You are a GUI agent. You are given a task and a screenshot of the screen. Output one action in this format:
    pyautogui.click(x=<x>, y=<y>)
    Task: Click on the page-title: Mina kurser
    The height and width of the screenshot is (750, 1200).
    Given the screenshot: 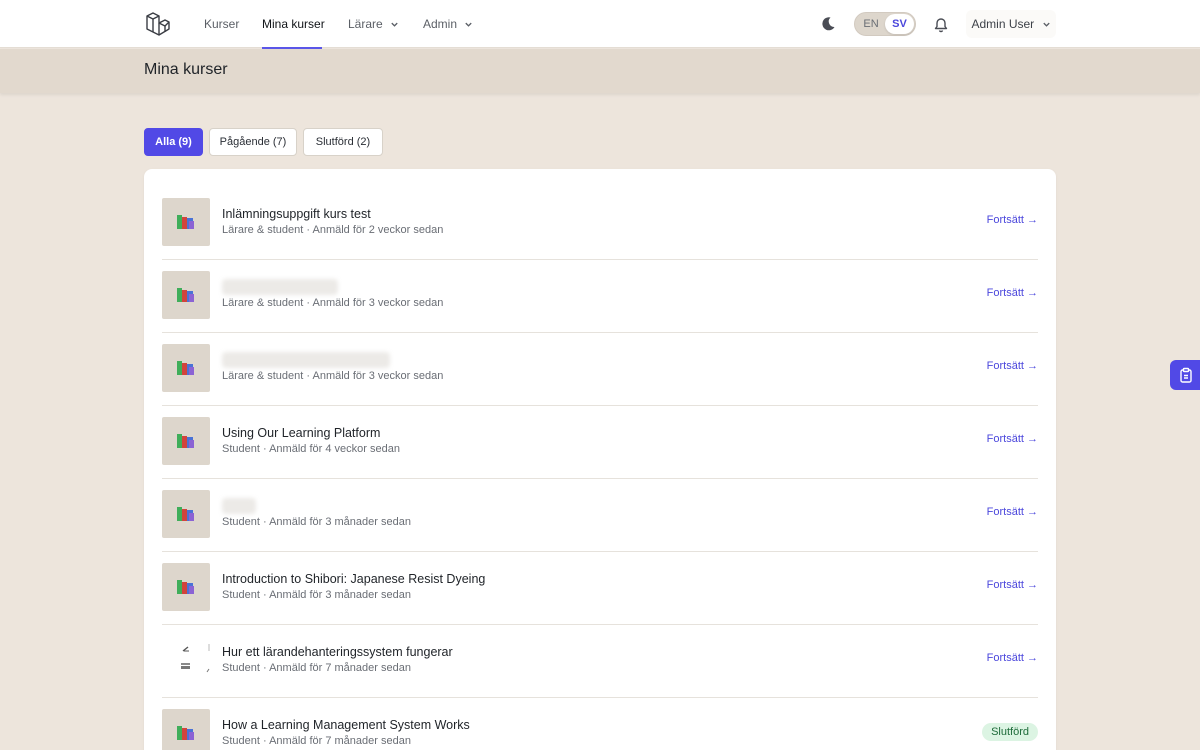 What is the action you would take?
    pyautogui.click(x=186, y=69)
    